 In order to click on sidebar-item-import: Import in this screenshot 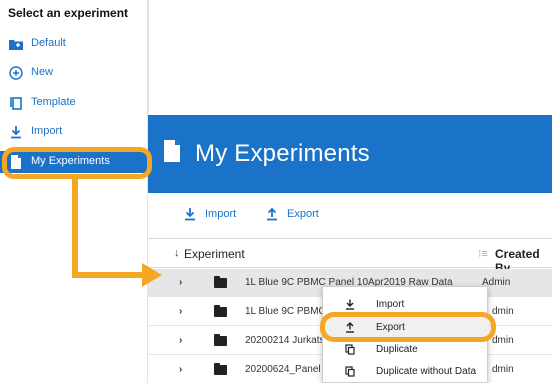, I will do `click(74, 132)`.